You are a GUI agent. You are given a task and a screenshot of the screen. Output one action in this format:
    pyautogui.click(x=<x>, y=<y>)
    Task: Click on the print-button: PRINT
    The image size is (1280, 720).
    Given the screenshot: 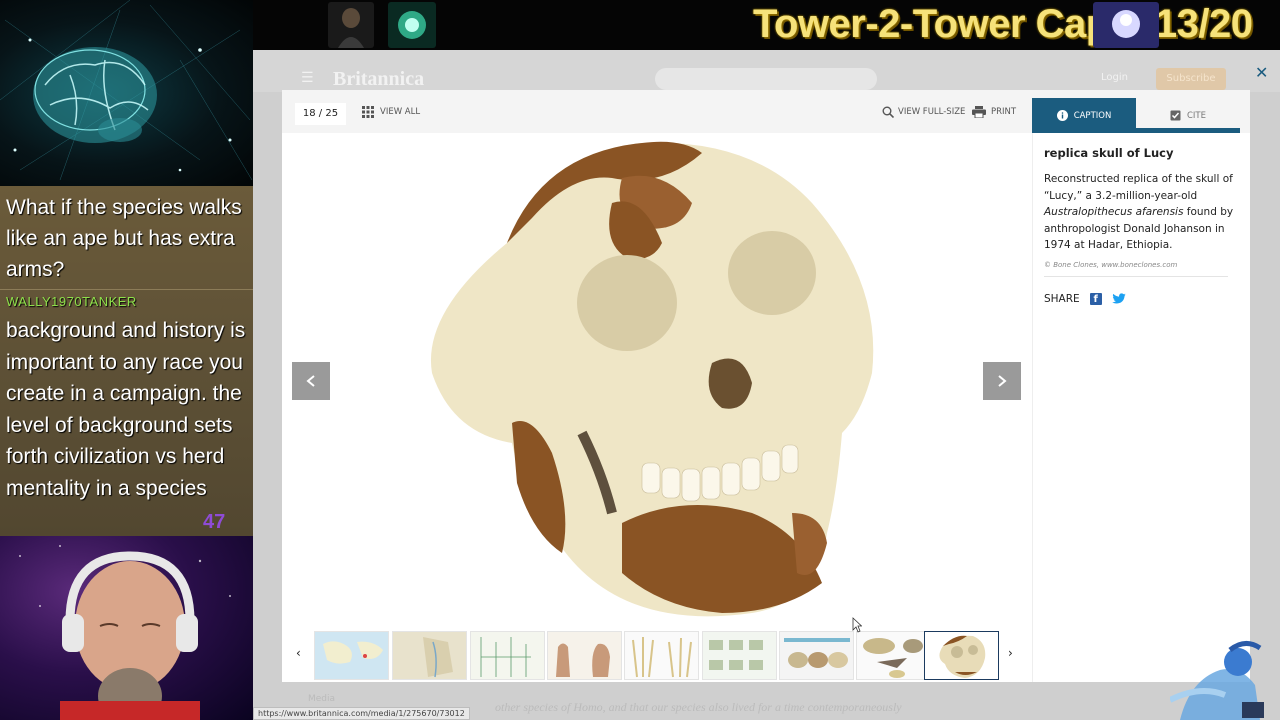 What is the action you would take?
    pyautogui.click(x=994, y=112)
    